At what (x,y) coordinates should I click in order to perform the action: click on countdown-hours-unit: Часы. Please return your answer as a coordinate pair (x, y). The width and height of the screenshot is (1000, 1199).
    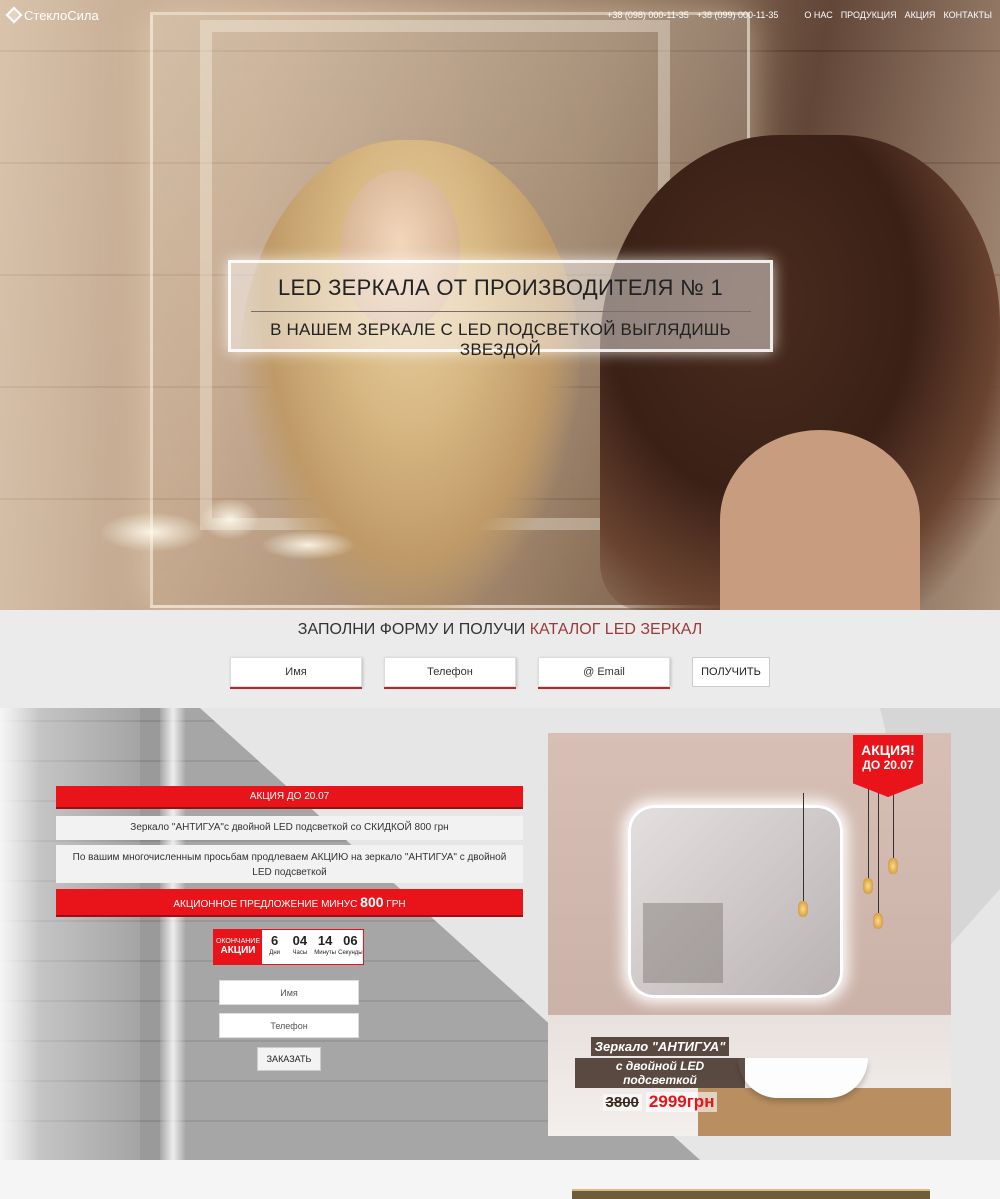
    Looking at the image, I should click on (300, 953).